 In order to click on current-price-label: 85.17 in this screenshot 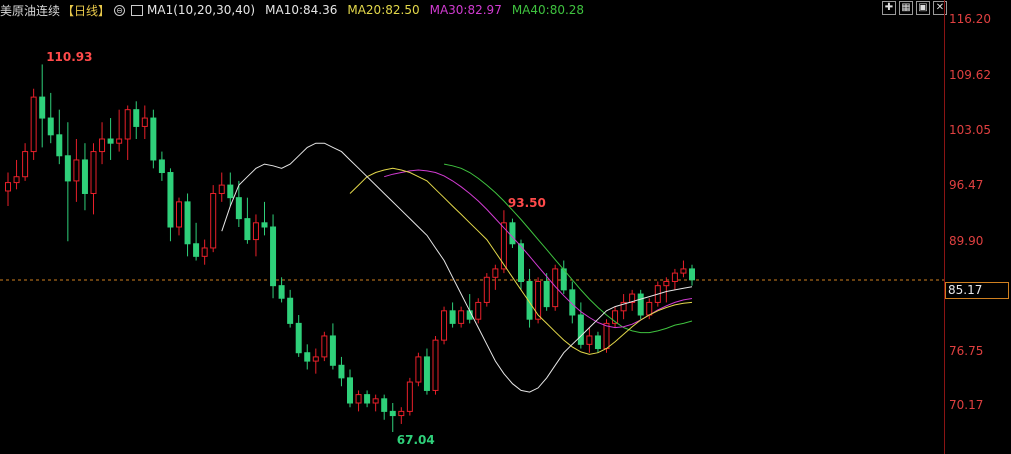, I will do `click(977, 290)`.